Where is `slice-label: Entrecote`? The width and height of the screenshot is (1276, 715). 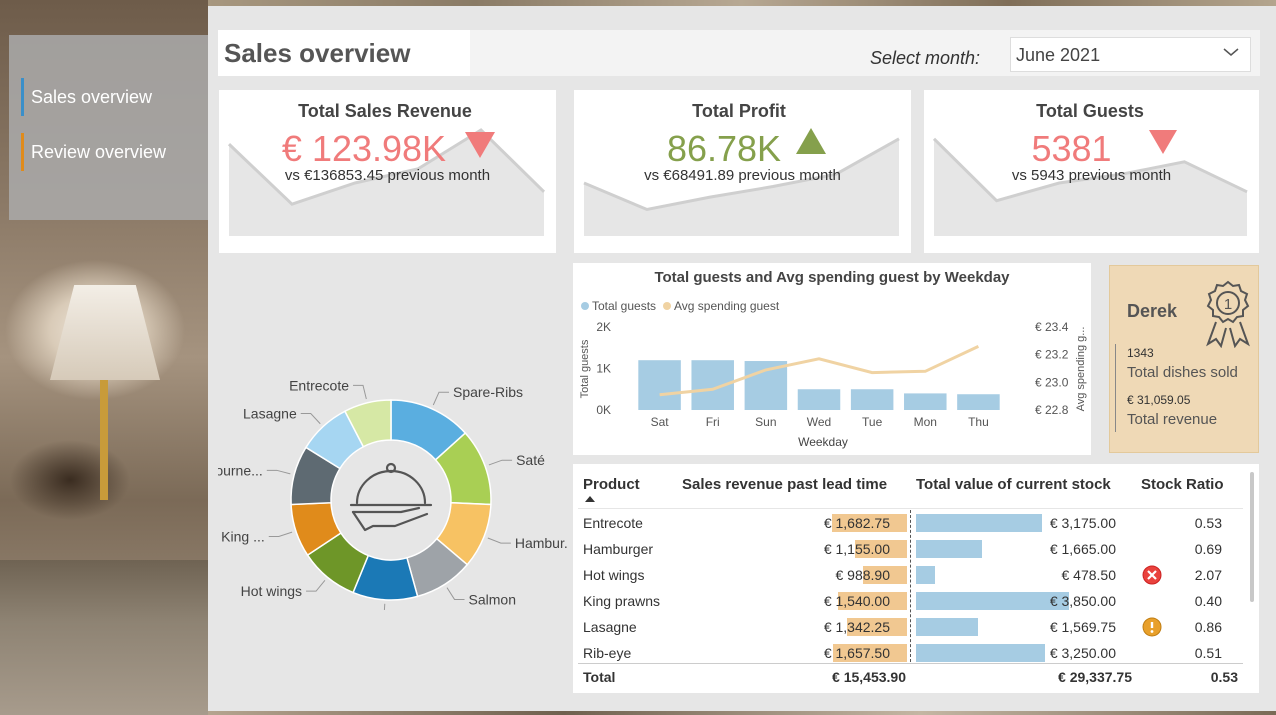 slice-label: Entrecote is located at coordinates (319, 385).